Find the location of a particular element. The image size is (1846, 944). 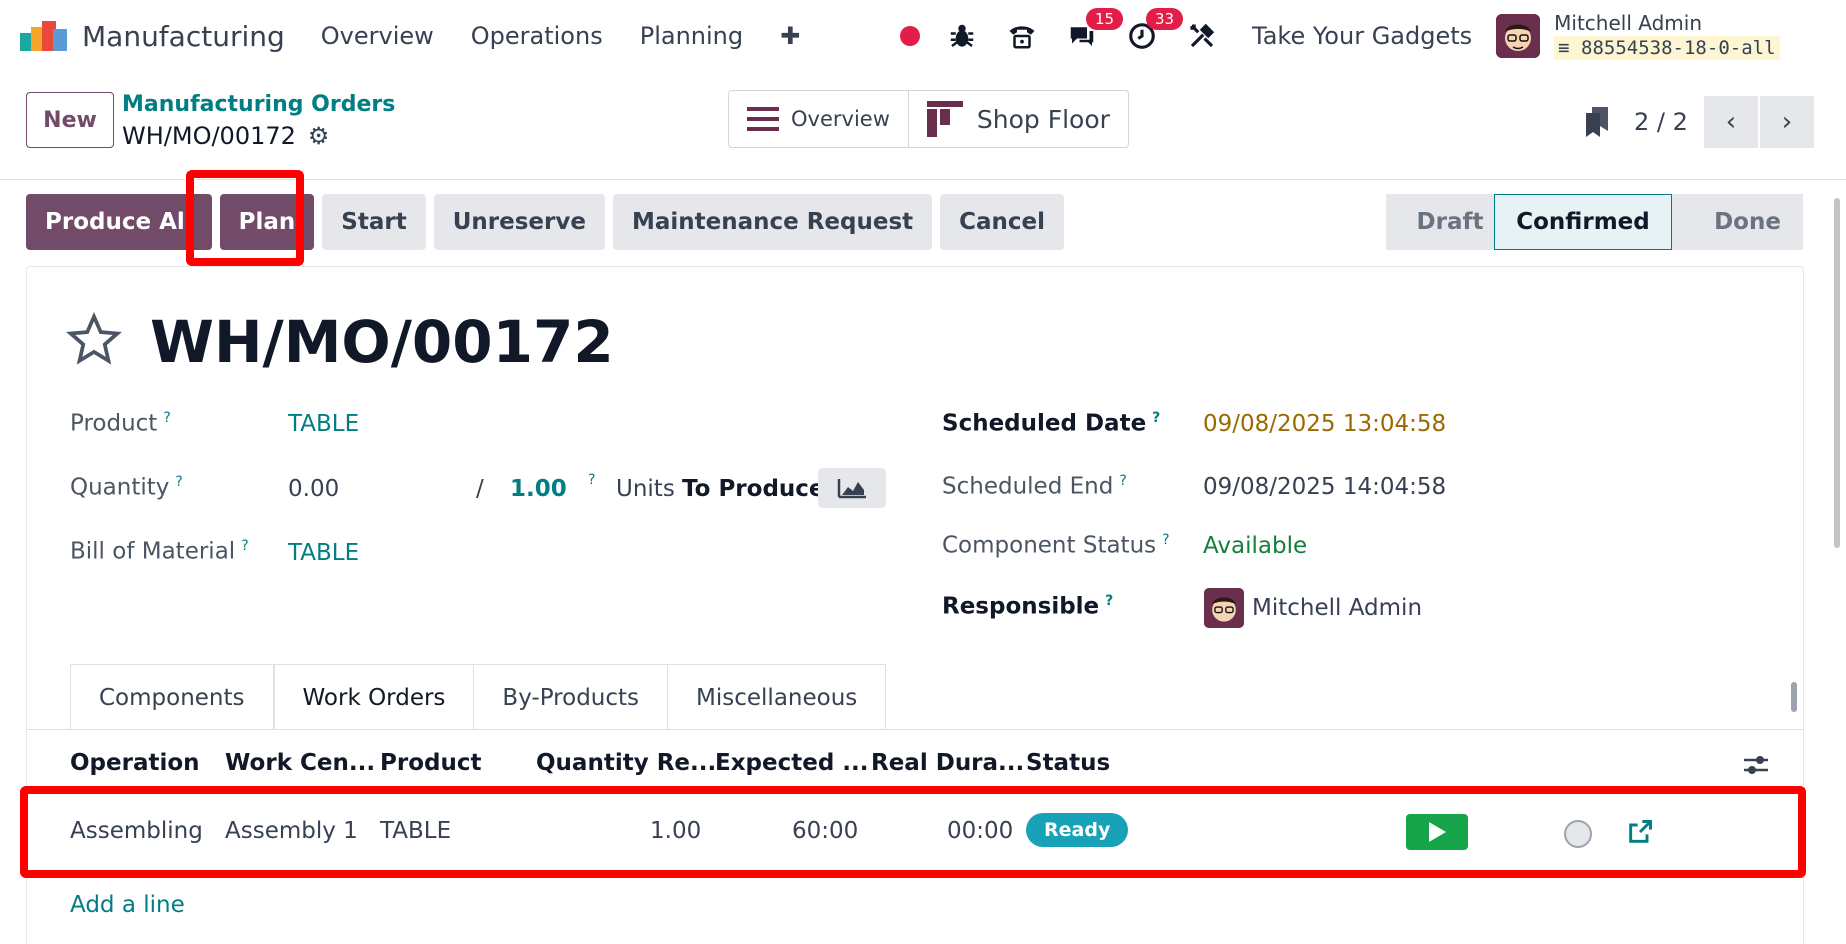

user-avatar is located at coordinates (1518, 36).